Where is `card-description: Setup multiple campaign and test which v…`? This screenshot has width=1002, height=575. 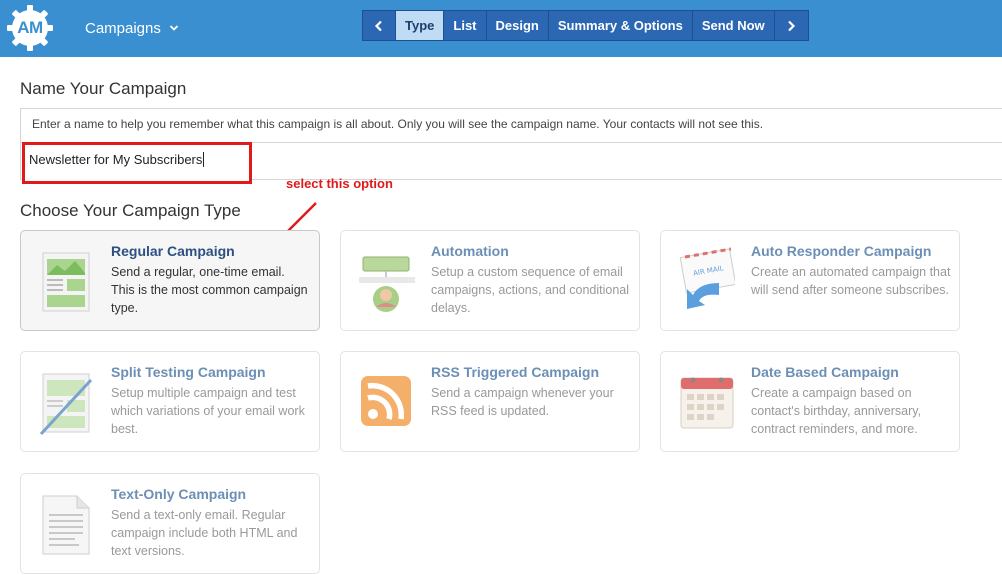
card-description: Setup multiple campaign and test which v… is located at coordinates (208, 411).